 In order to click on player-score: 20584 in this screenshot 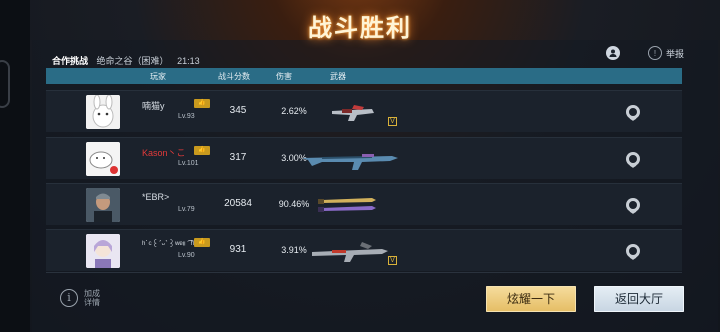, I will do `click(238, 203)`.